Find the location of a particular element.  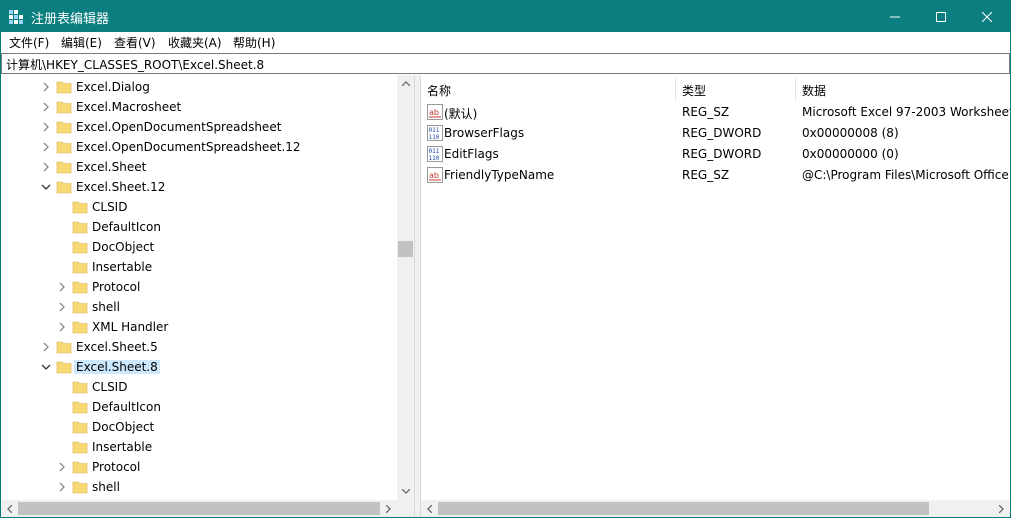

pane-splitter is located at coordinates (417, 296).